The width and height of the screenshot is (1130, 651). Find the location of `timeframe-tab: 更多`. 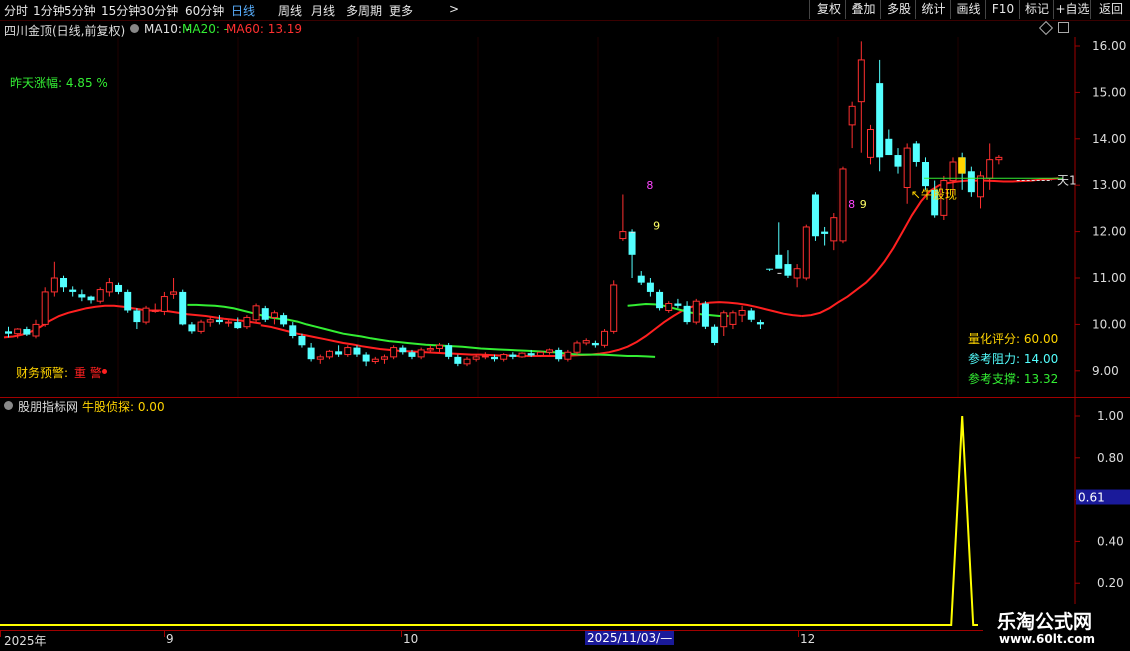

timeframe-tab: 更多 is located at coordinates (401, 10).